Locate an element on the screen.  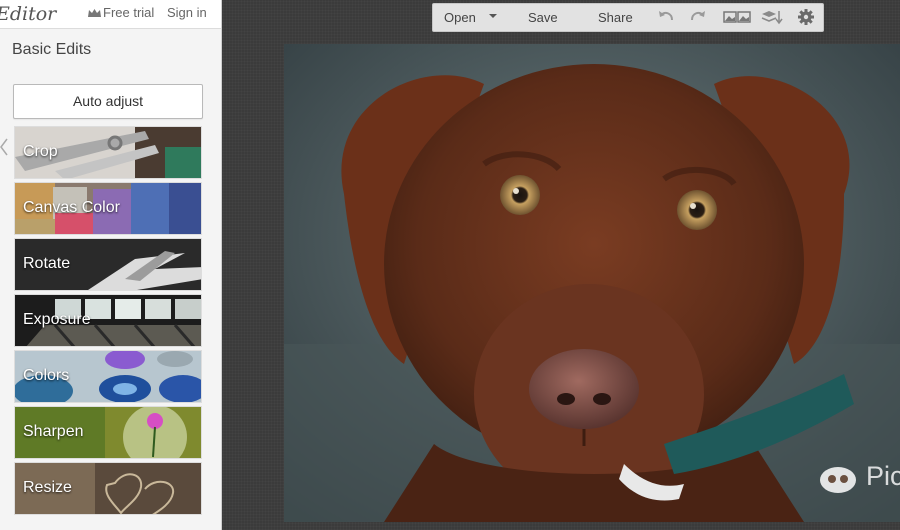
tool-colors: Colors is located at coordinates (108, 376).